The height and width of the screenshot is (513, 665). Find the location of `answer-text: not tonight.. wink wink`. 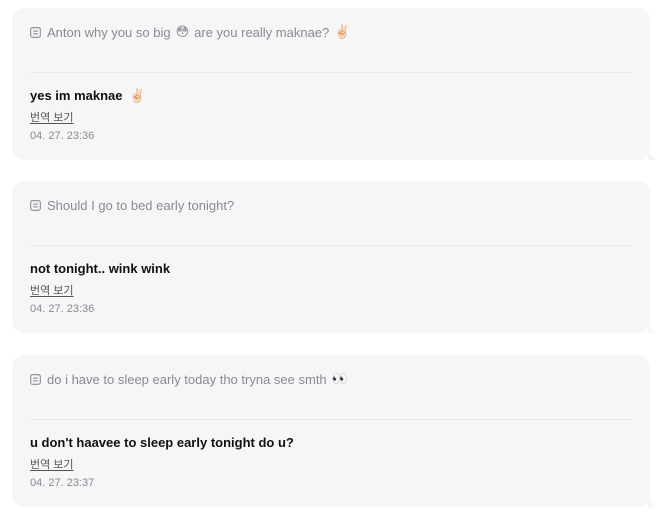

answer-text: not tonight.. wink wink is located at coordinates (100, 268).